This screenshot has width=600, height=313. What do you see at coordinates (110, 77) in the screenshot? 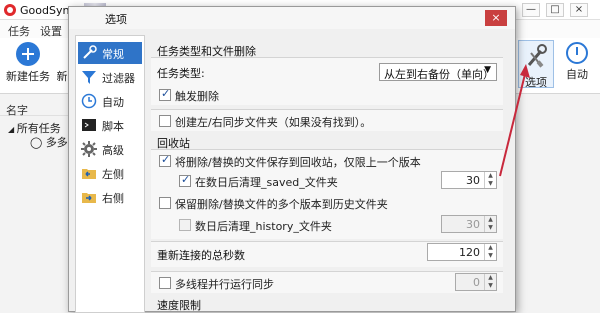
I see `nav-filters: 过滤器` at bounding box center [110, 77].